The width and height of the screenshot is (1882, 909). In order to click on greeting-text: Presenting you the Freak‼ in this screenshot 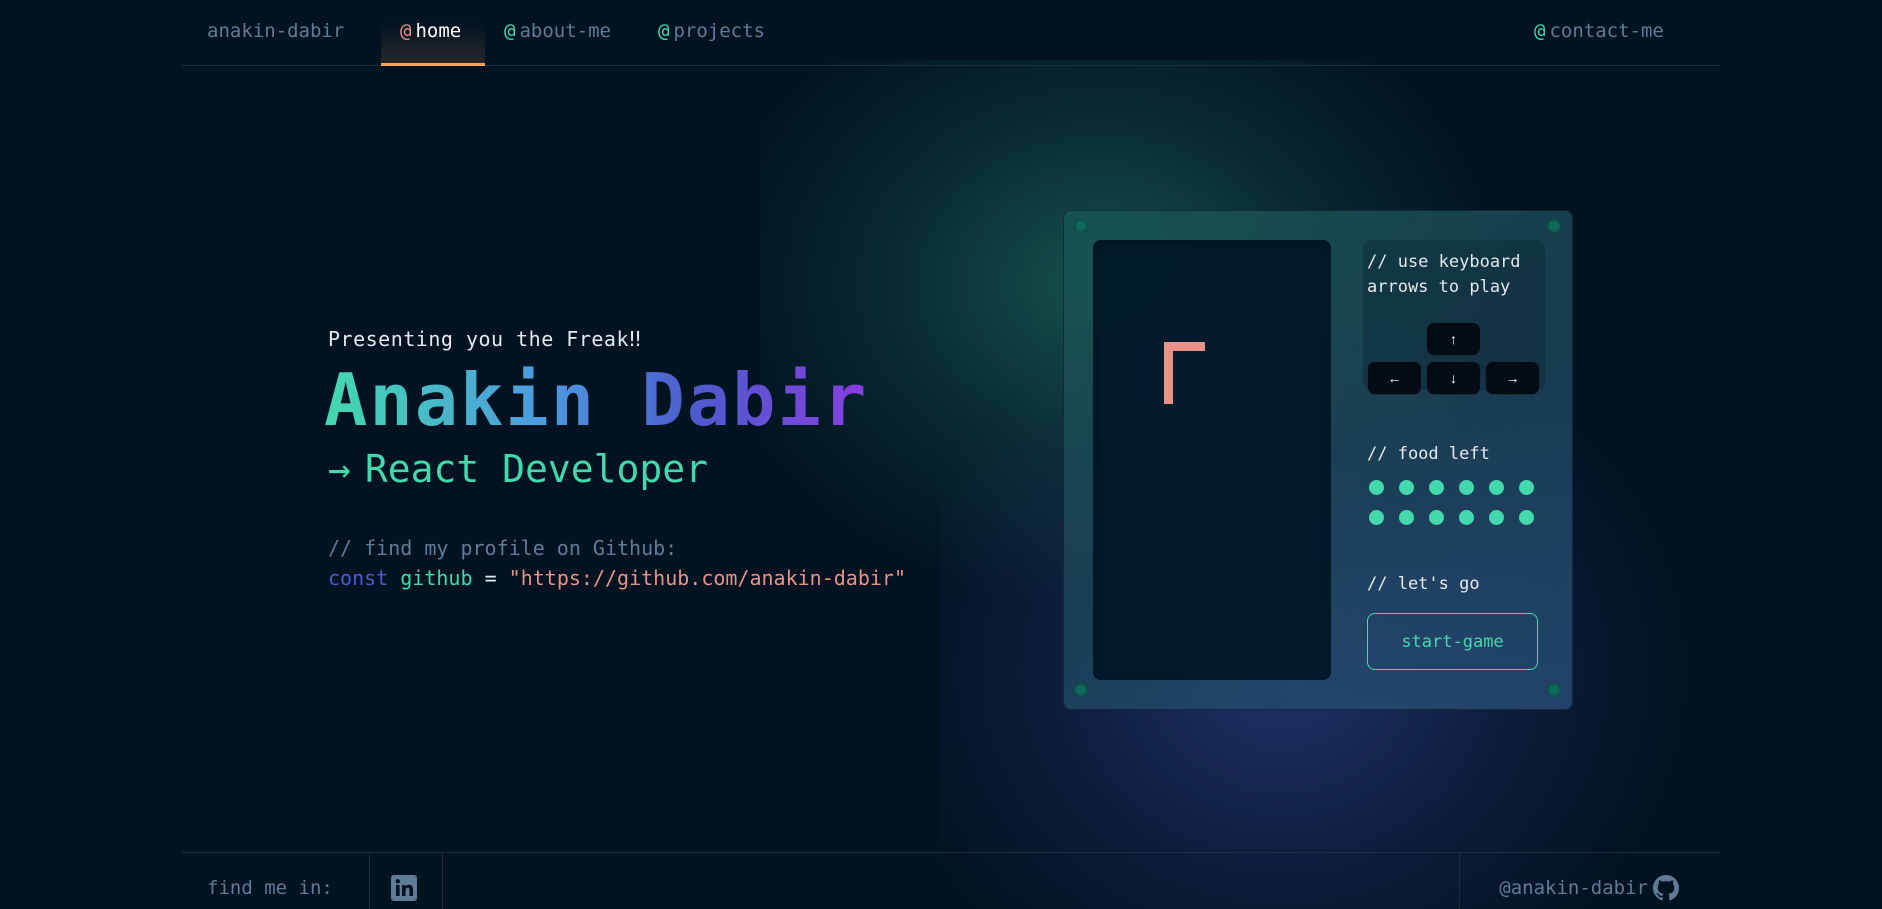, I will do `click(485, 339)`.